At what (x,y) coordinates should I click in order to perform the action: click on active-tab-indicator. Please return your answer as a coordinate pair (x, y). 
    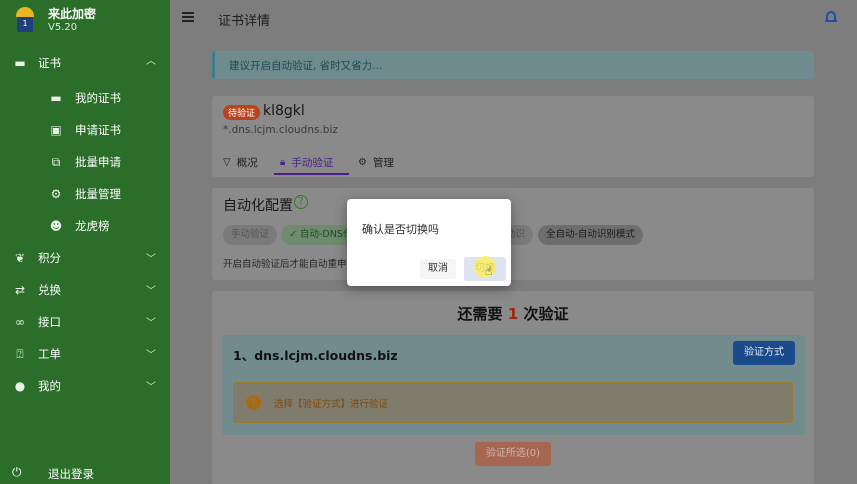
    Looking at the image, I should click on (311, 174).